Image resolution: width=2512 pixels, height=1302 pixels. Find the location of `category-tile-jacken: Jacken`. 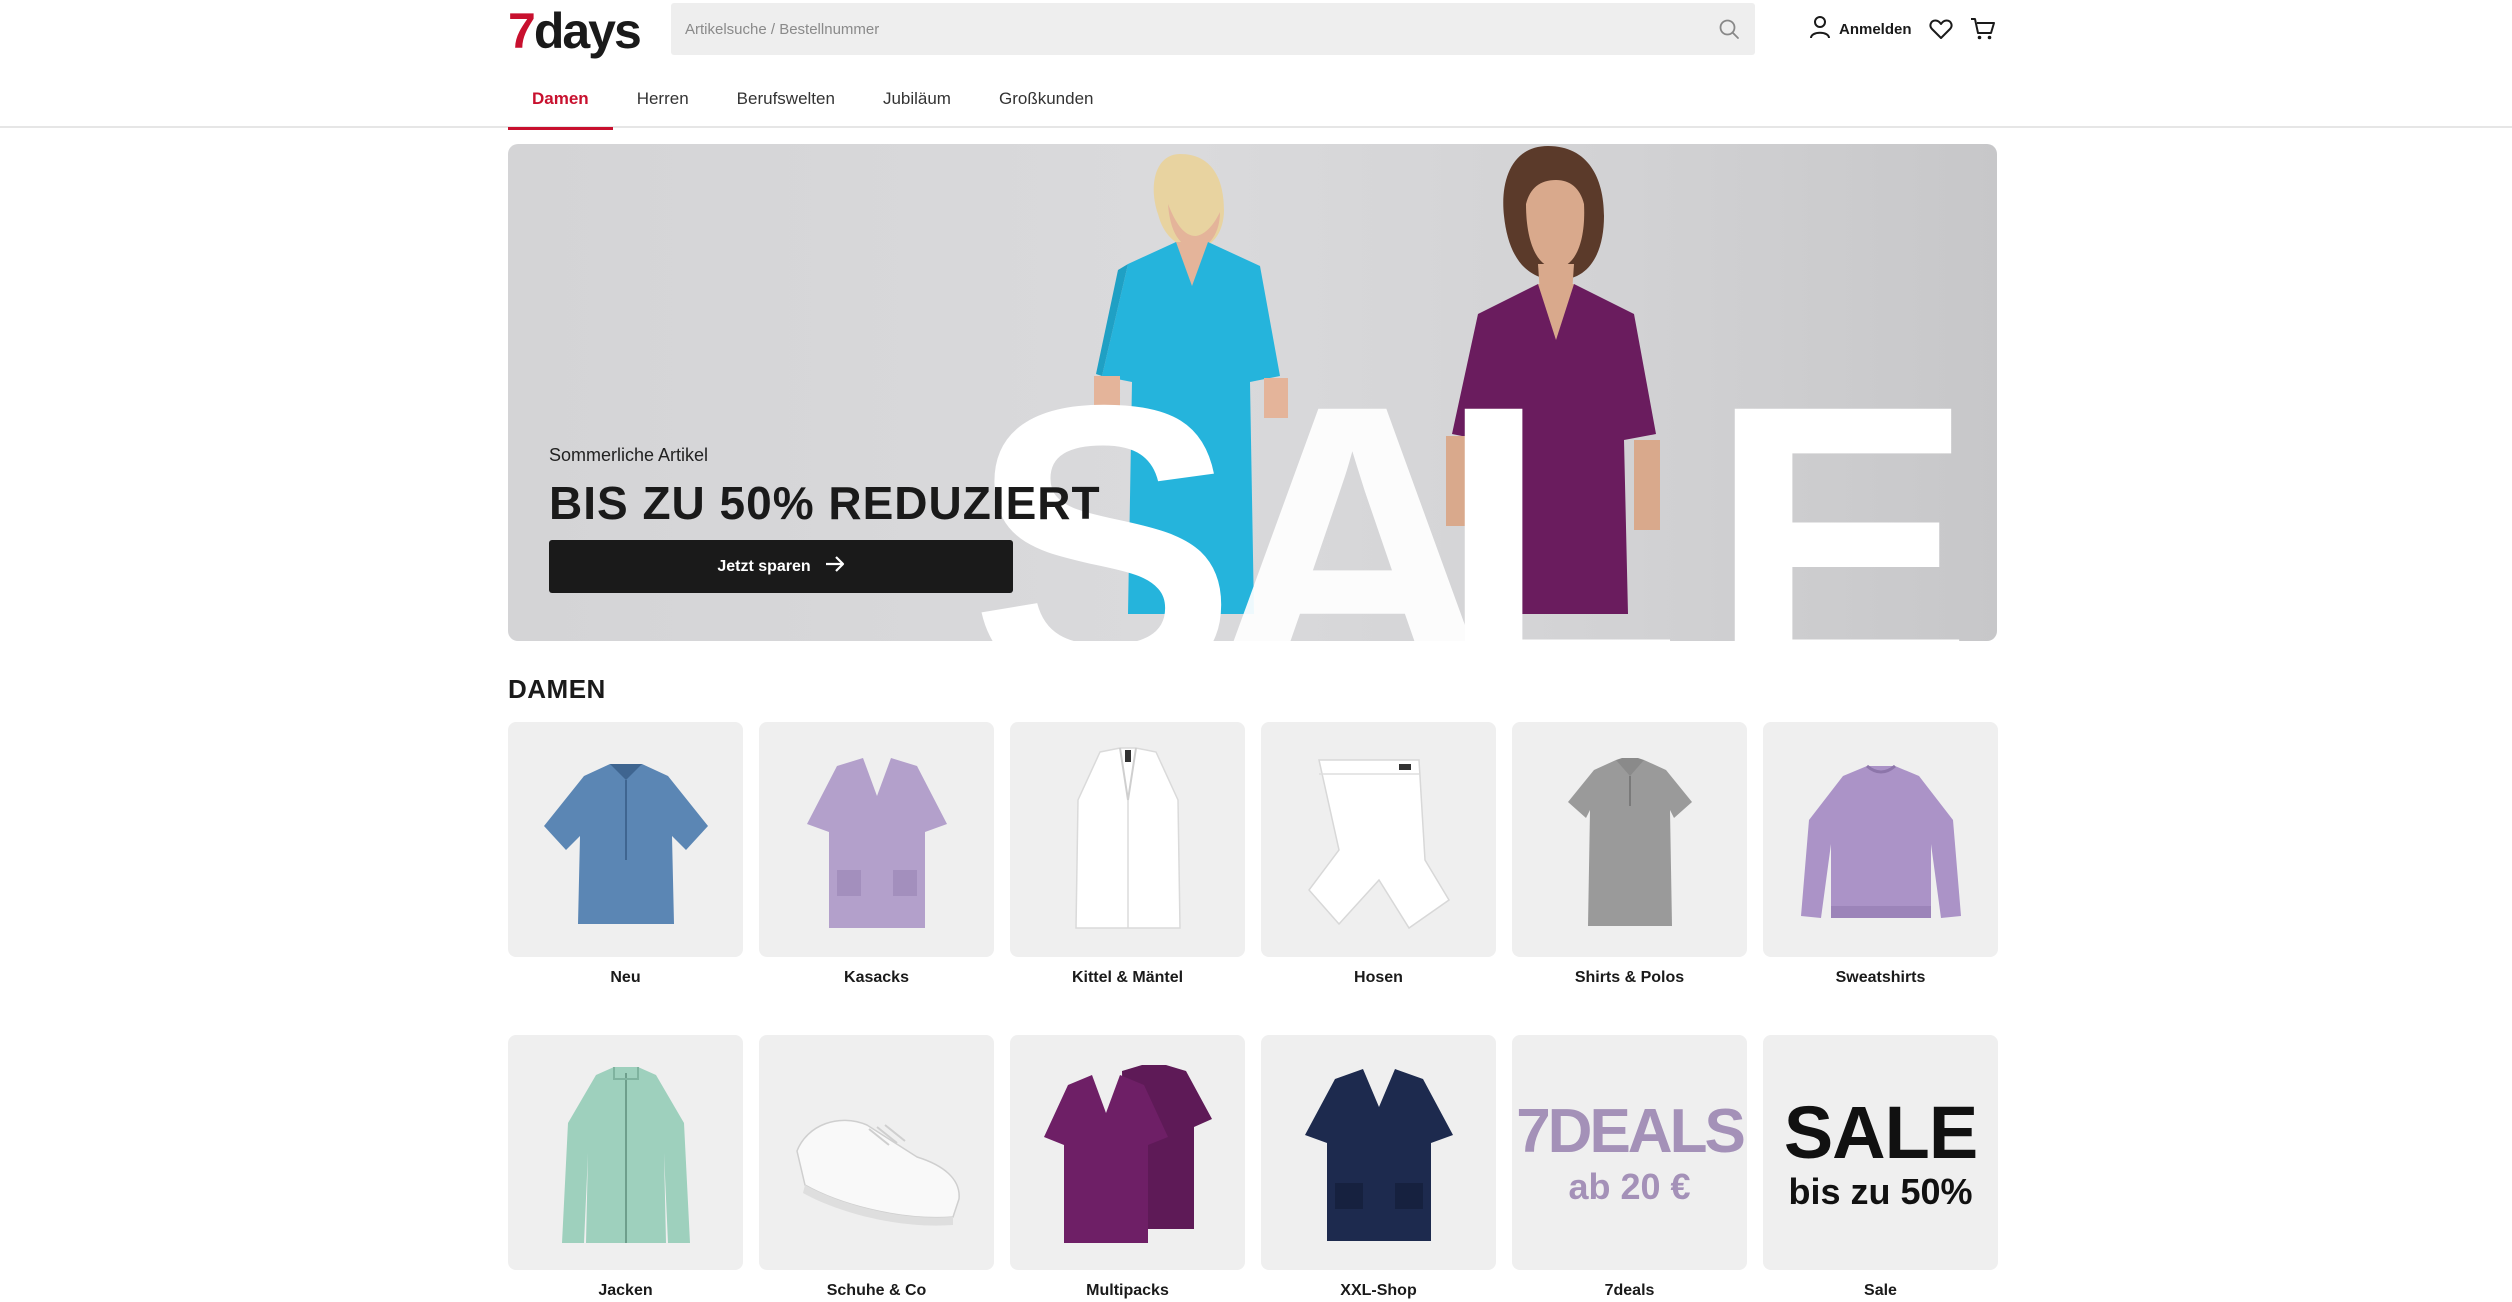

category-tile-jacken: Jacken is located at coordinates (625, 1167).